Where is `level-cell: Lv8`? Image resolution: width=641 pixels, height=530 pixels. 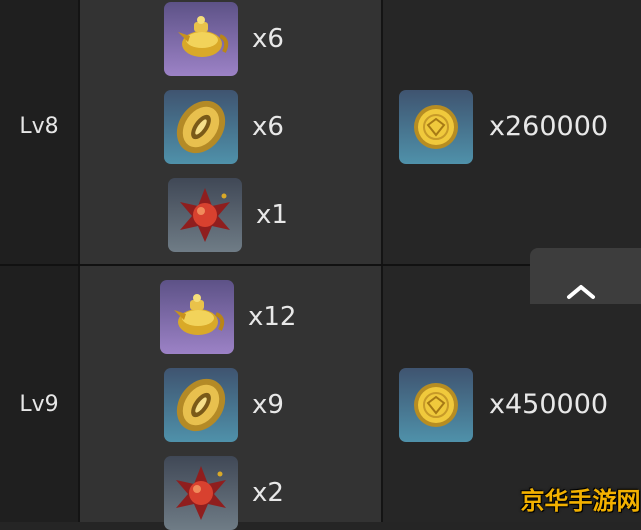 level-cell: Lv8 is located at coordinates (39, 132).